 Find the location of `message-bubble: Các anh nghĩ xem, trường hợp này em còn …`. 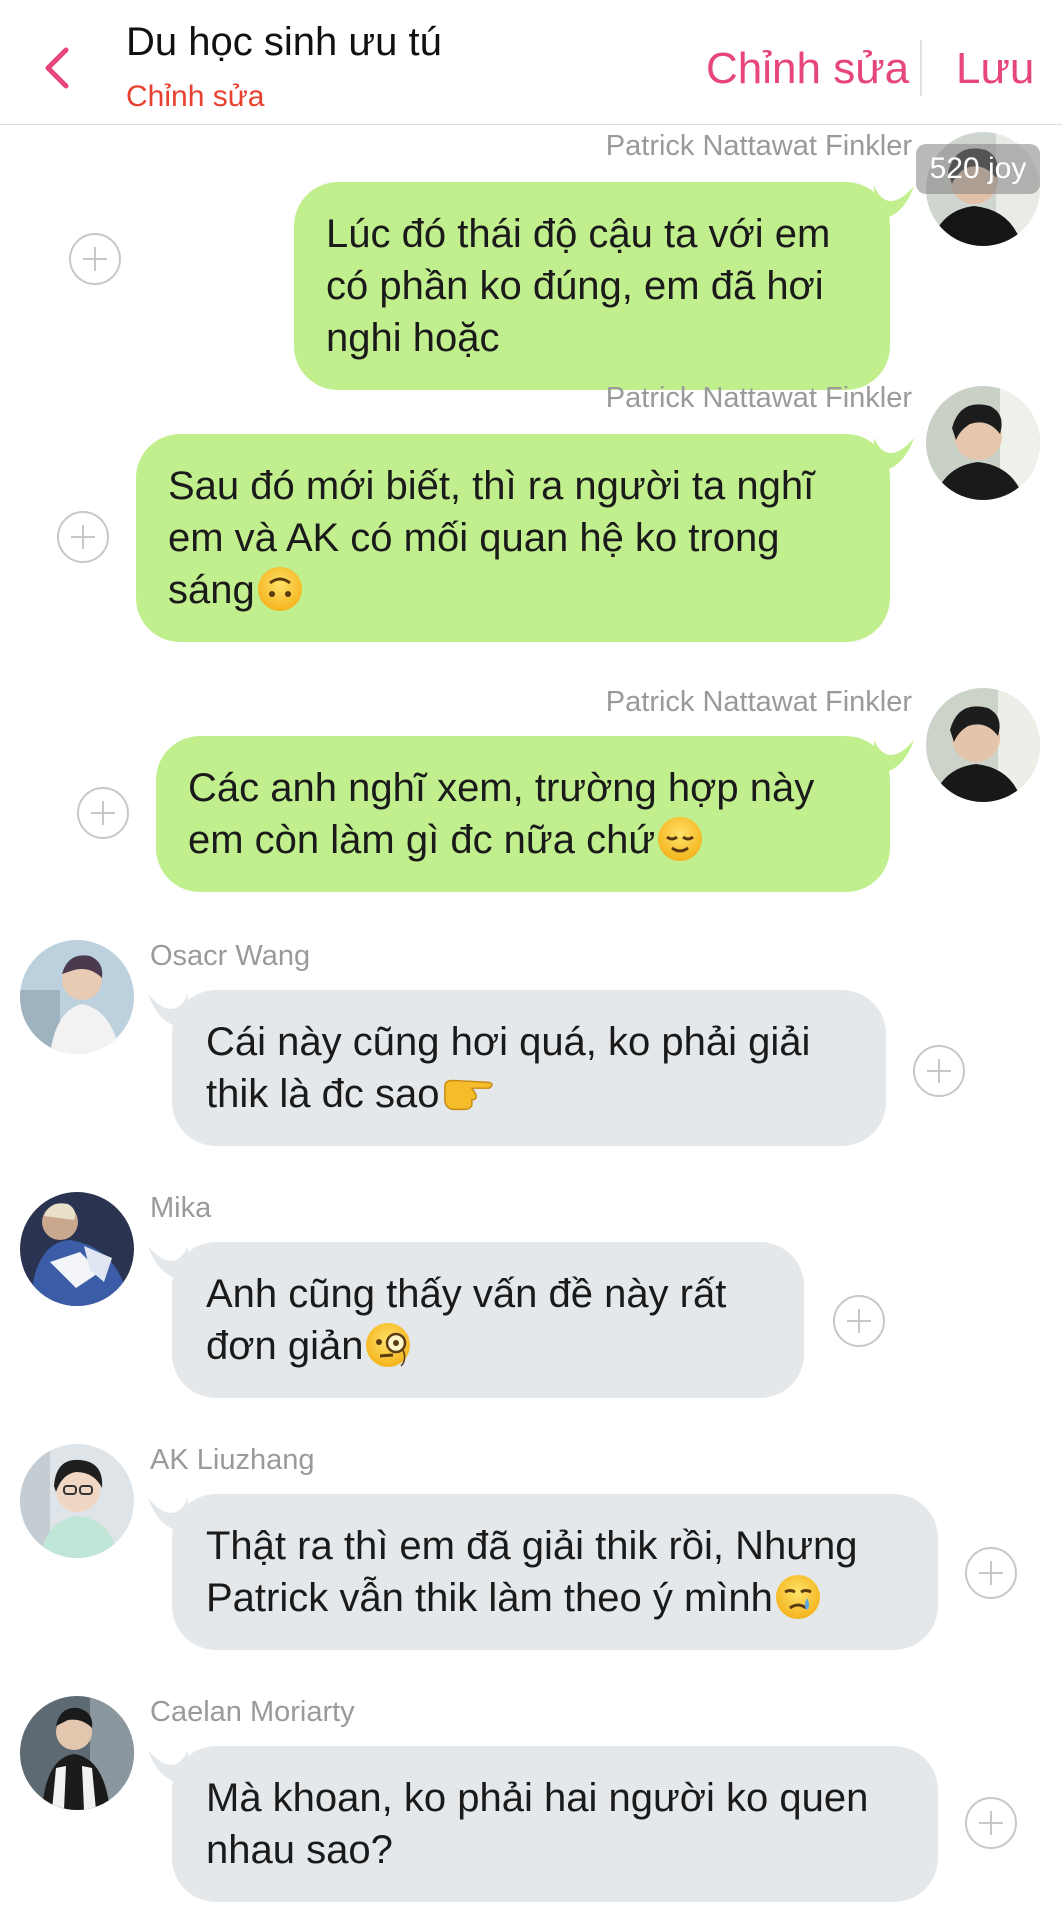

message-bubble: Các anh nghĩ xem, trường hợp này em còn … is located at coordinates (523, 814).